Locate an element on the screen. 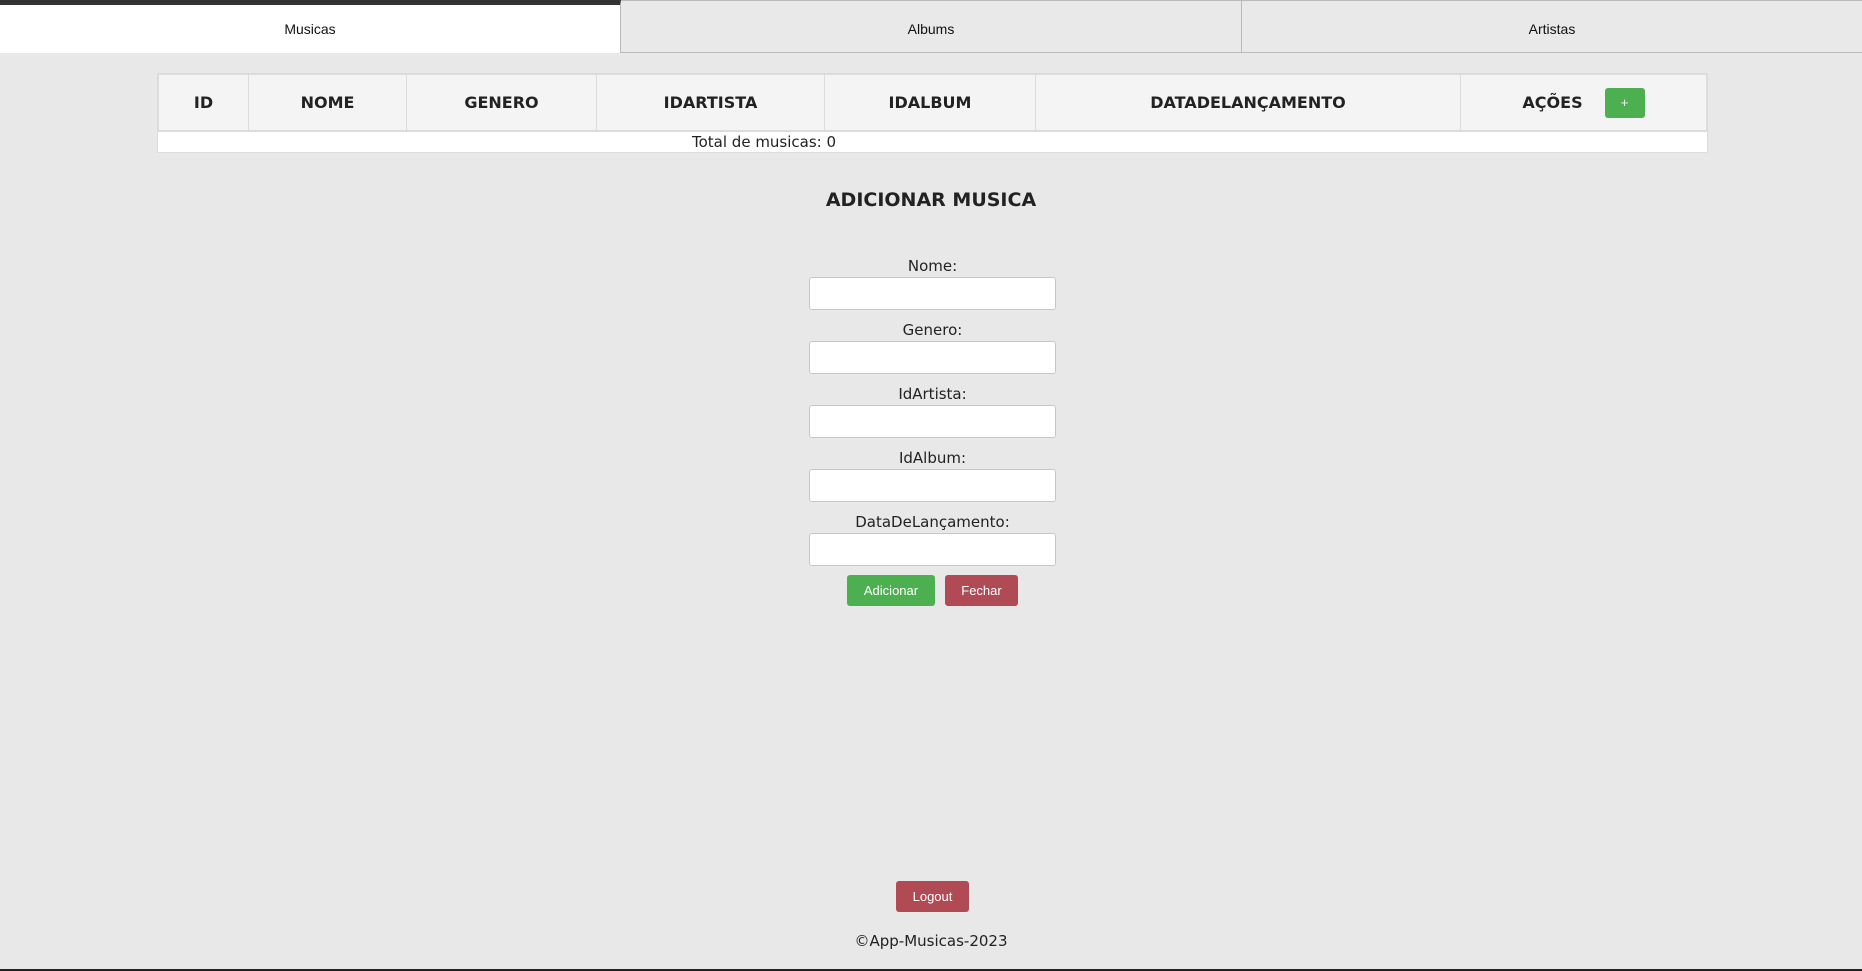  genero-input is located at coordinates (932, 357).